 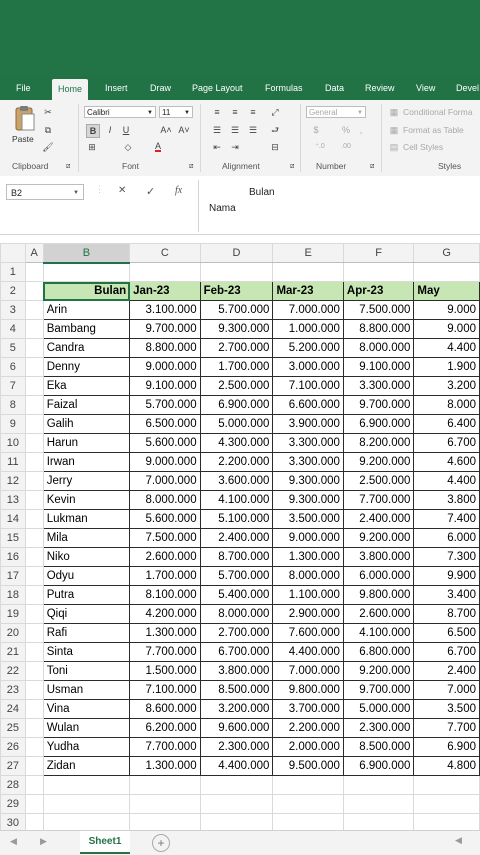 I want to click on value-cell: 4.600, so click(x=446, y=462).